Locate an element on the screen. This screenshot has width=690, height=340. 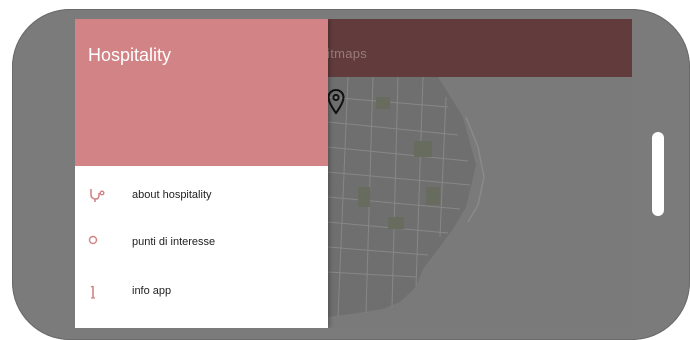
map-pin-icon is located at coordinates (336, 102).